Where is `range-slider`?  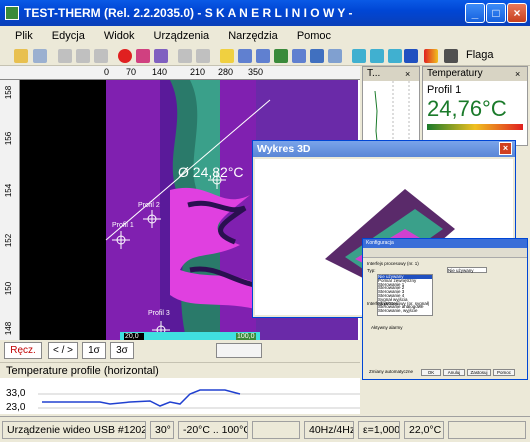 range-slider is located at coordinates (239, 350).